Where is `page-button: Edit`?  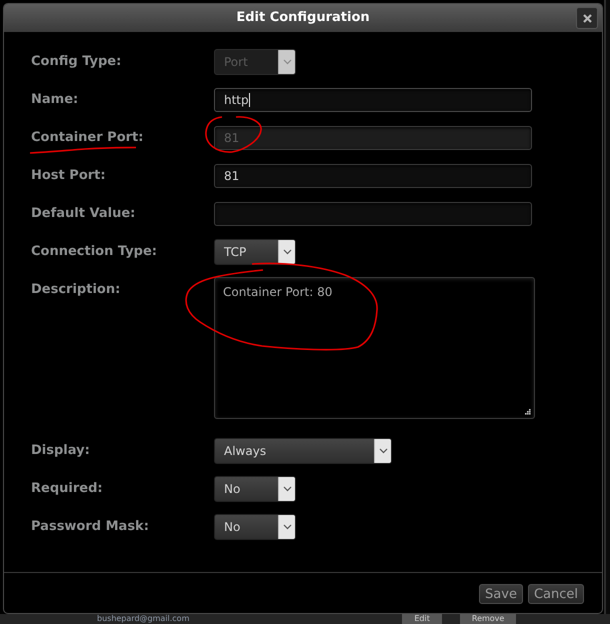 page-button: Edit is located at coordinates (422, 619).